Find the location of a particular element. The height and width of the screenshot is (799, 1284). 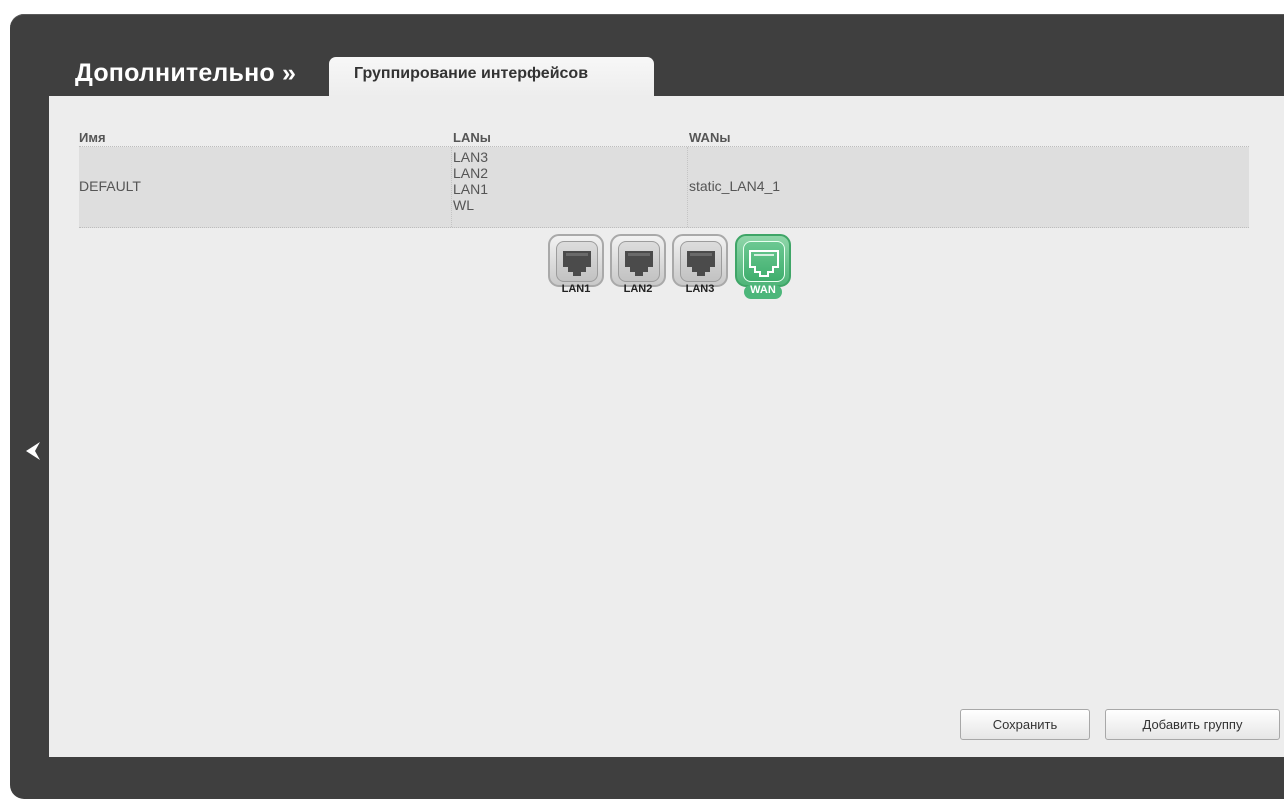

port-lan2: LAN2 is located at coordinates (638, 266).